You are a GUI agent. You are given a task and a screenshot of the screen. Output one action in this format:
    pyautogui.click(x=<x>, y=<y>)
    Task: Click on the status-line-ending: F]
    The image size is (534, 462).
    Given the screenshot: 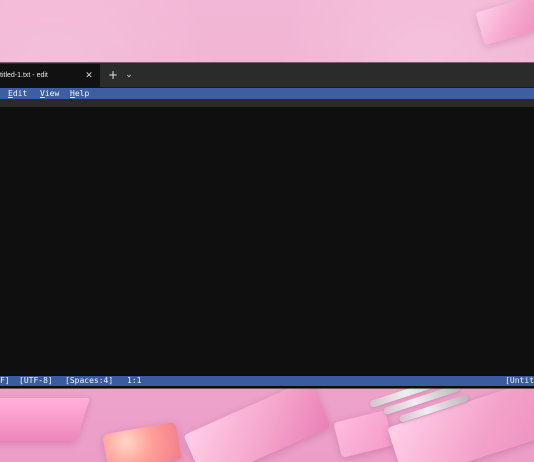 What is the action you would take?
    pyautogui.click(x=5, y=380)
    